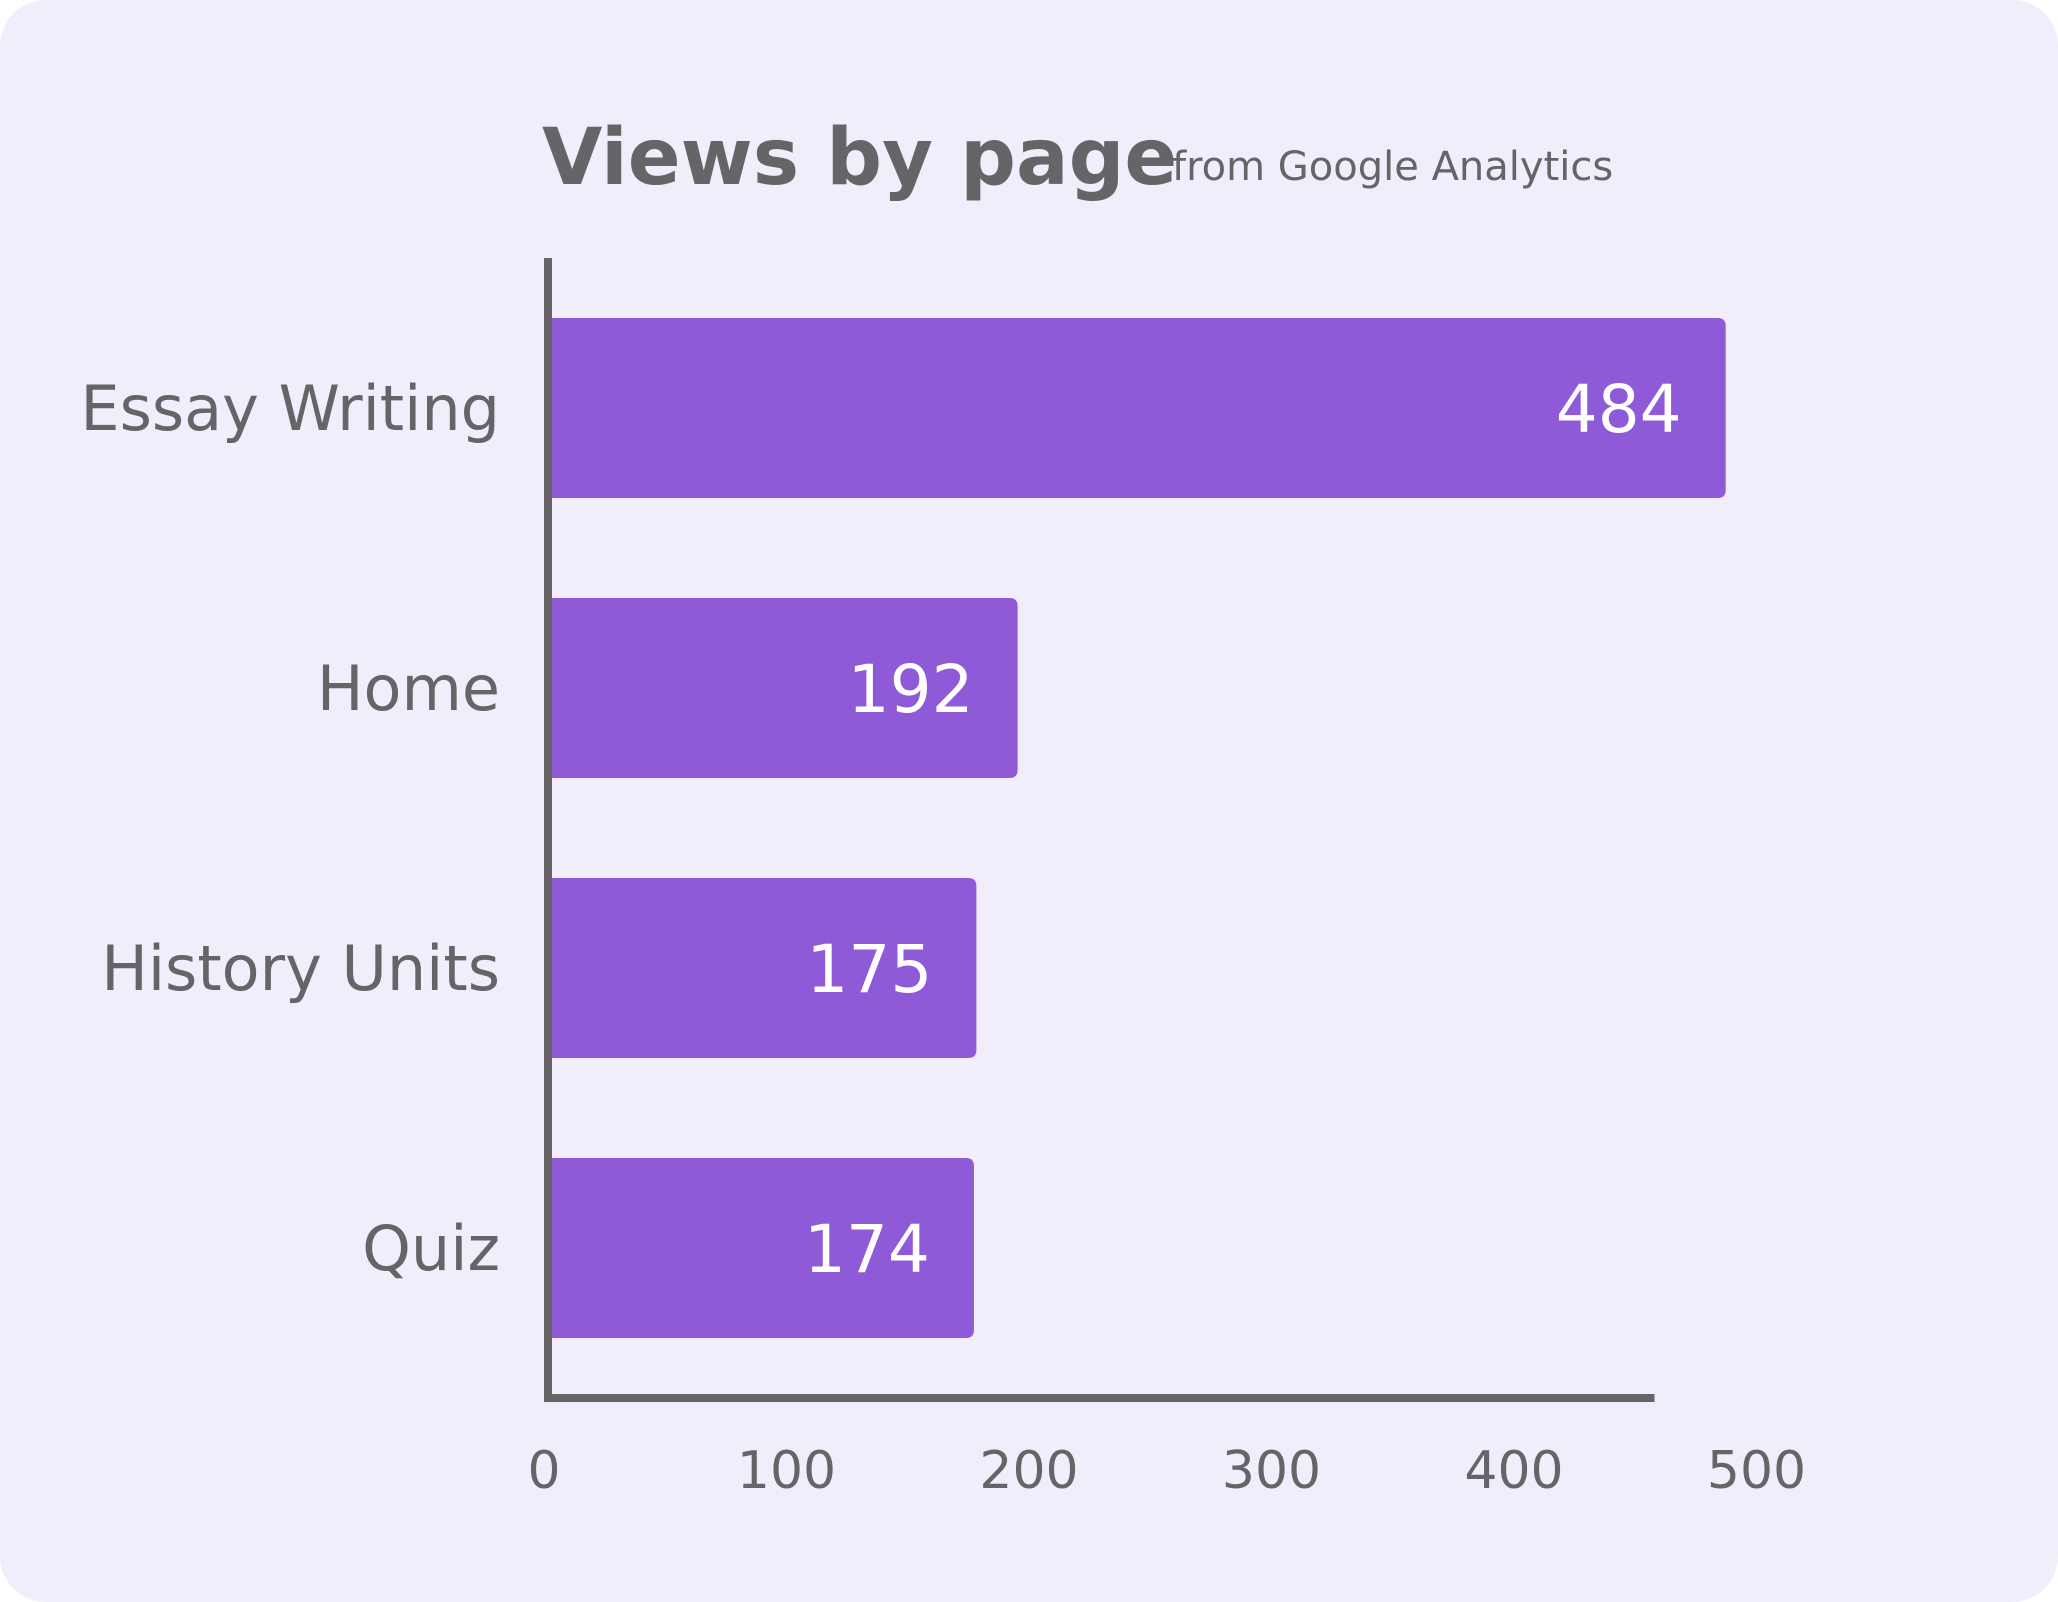  Describe the element at coordinates (1513, 1471) in the screenshot. I see `x-tick-label: 400` at that location.